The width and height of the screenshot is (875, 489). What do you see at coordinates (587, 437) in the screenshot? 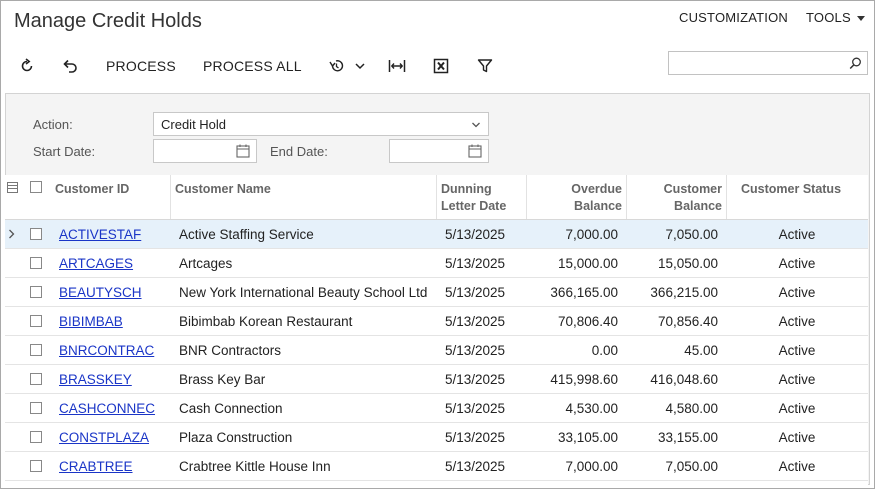
I see `overdue-balance: 33,105.00` at bounding box center [587, 437].